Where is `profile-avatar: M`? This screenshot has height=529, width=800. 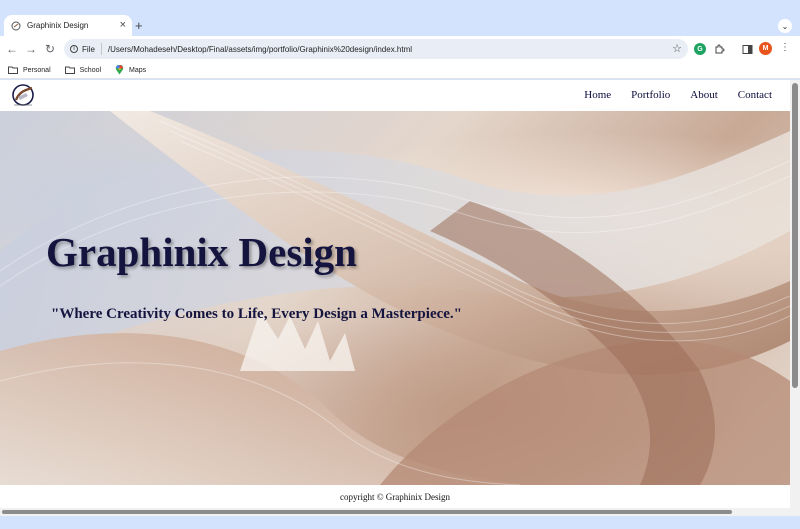
profile-avatar: M is located at coordinates (765, 48).